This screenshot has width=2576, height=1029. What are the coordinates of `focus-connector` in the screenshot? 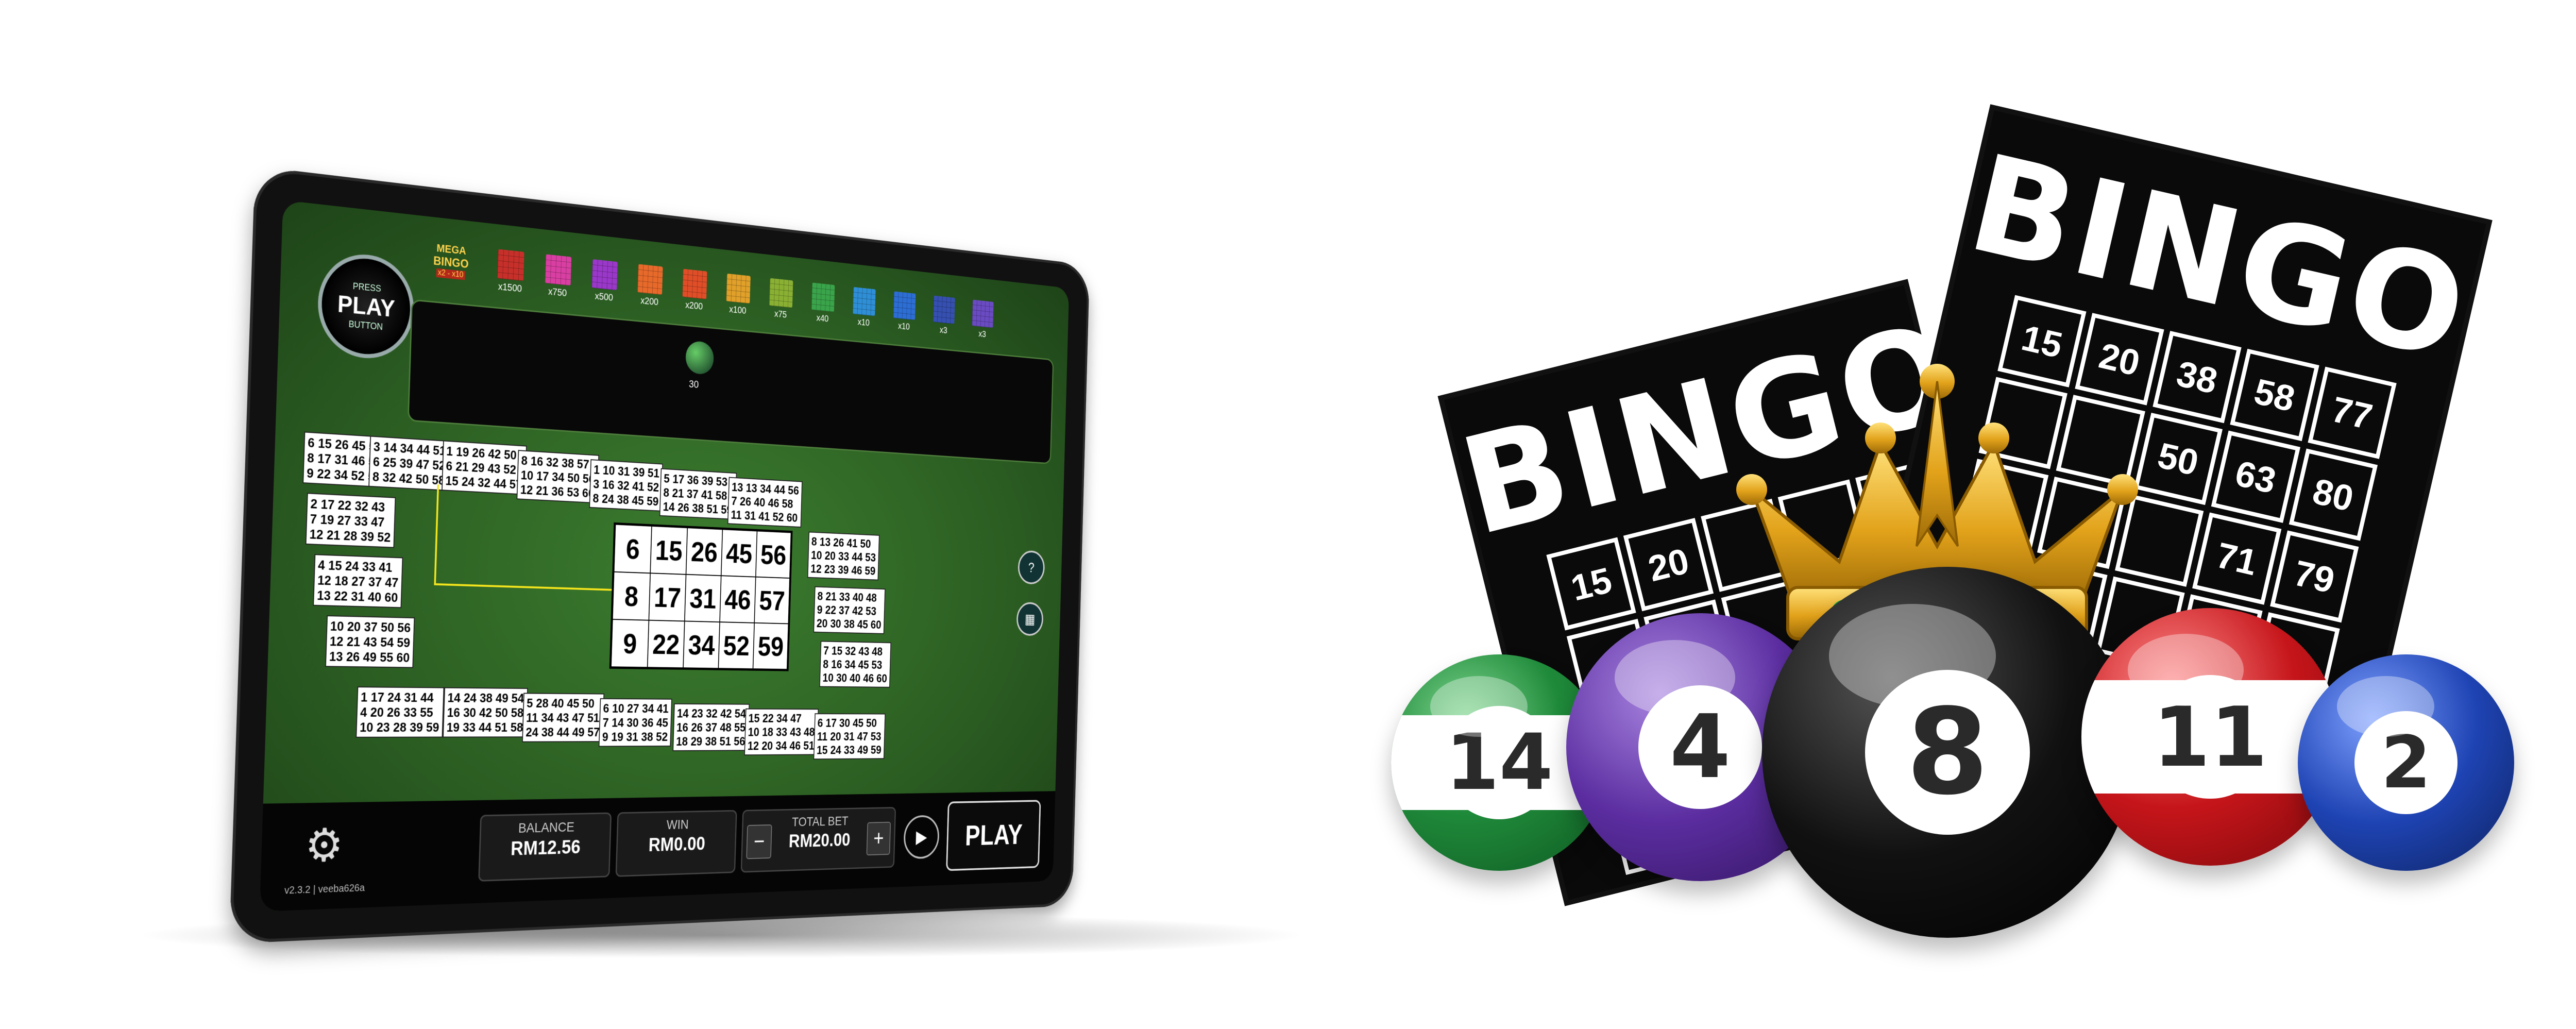 It's located at (436, 534).